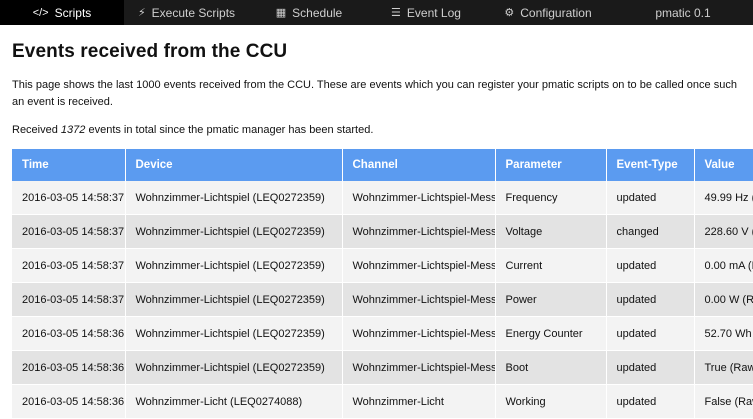  Describe the element at coordinates (723, 333) in the screenshot. I see `value-cell: 52.70 Wh (` at that location.